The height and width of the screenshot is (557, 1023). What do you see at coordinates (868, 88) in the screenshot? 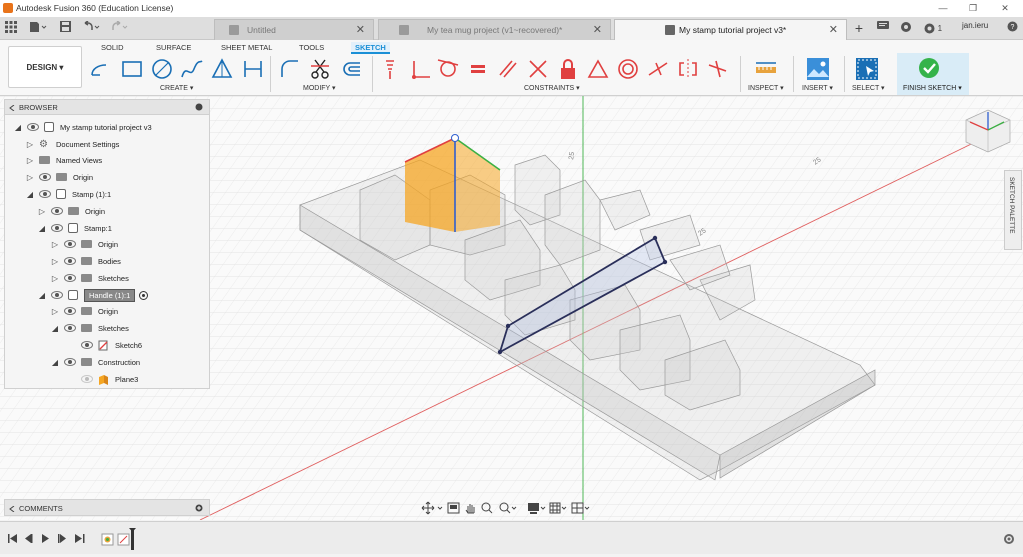
I see `select-menu: SELECT ▾` at bounding box center [868, 88].